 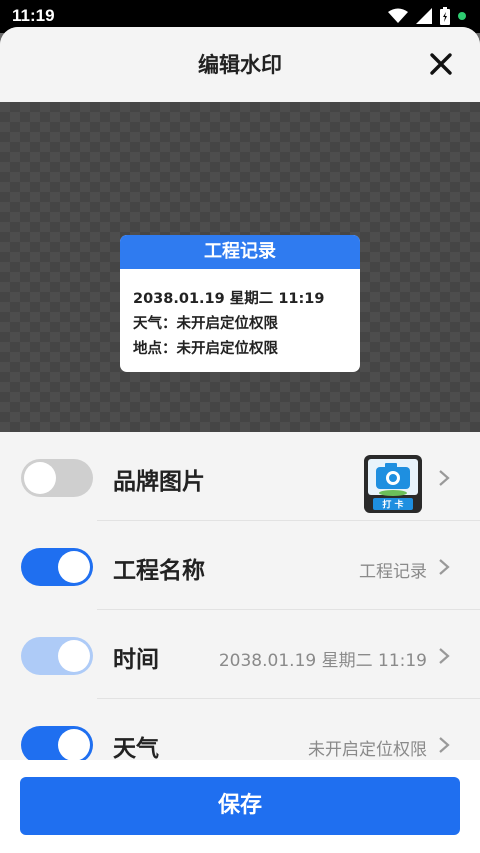 What do you see at coordinates (441, 64) in the screenshot?
I see `close-icon` at bounding box center [441, 64].